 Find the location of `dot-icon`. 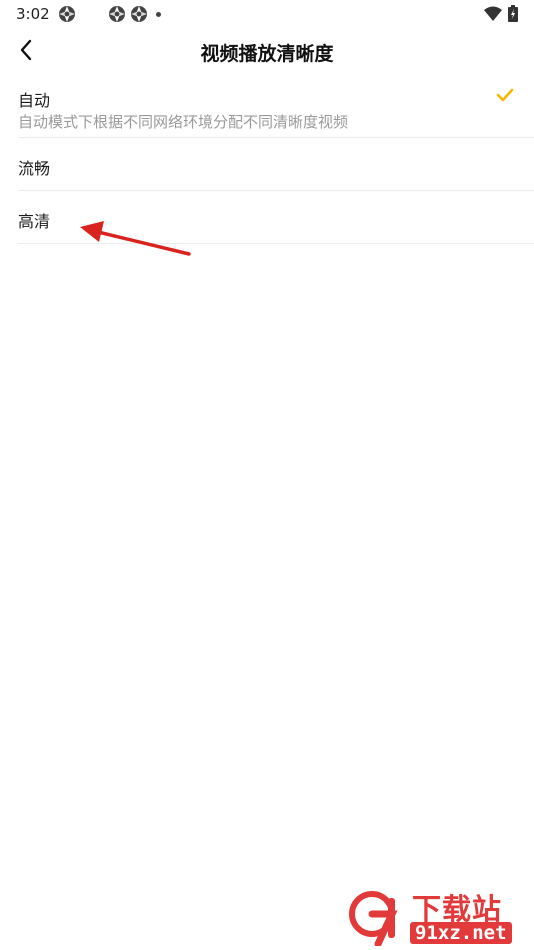

dot-icon is located at coordinates (158, 14).